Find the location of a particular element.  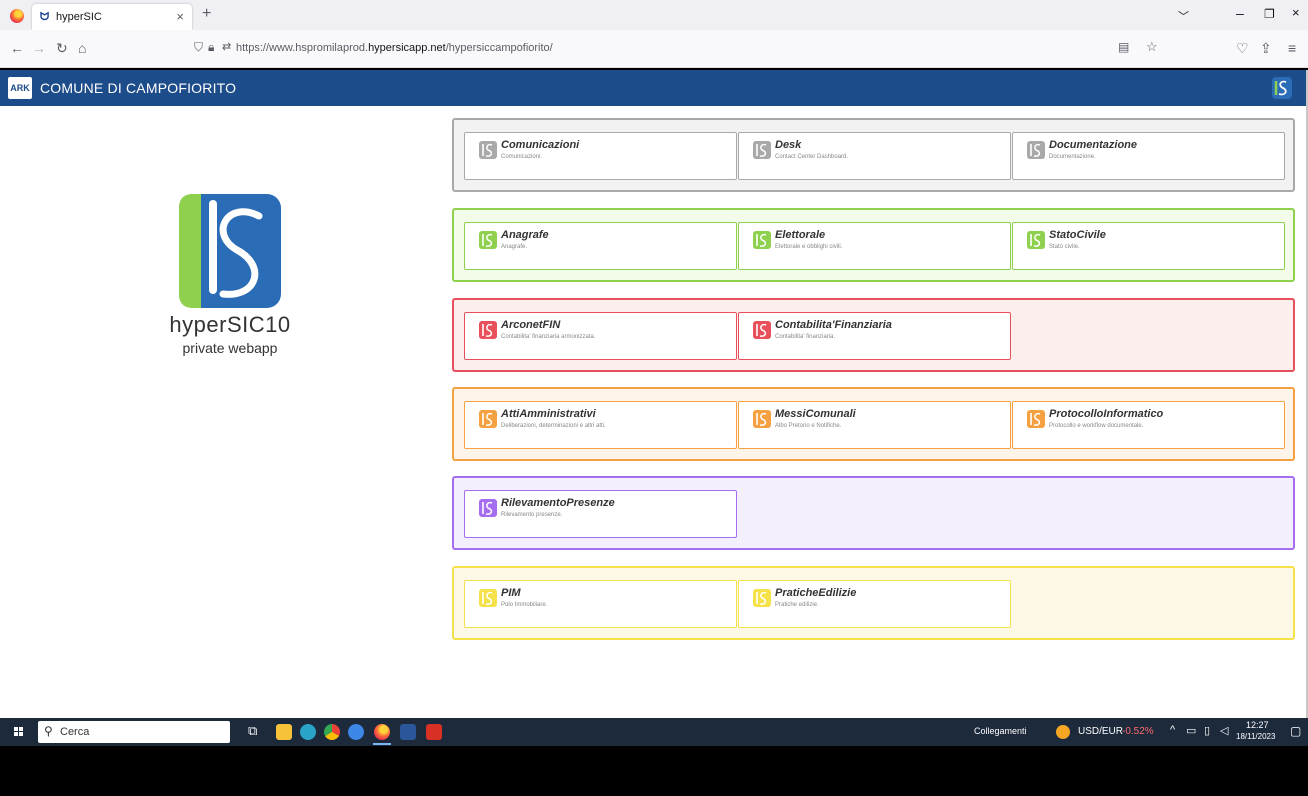

module-card: PraticheEdilizie Pratiche edilizie. is located at coordinates (874, 604).